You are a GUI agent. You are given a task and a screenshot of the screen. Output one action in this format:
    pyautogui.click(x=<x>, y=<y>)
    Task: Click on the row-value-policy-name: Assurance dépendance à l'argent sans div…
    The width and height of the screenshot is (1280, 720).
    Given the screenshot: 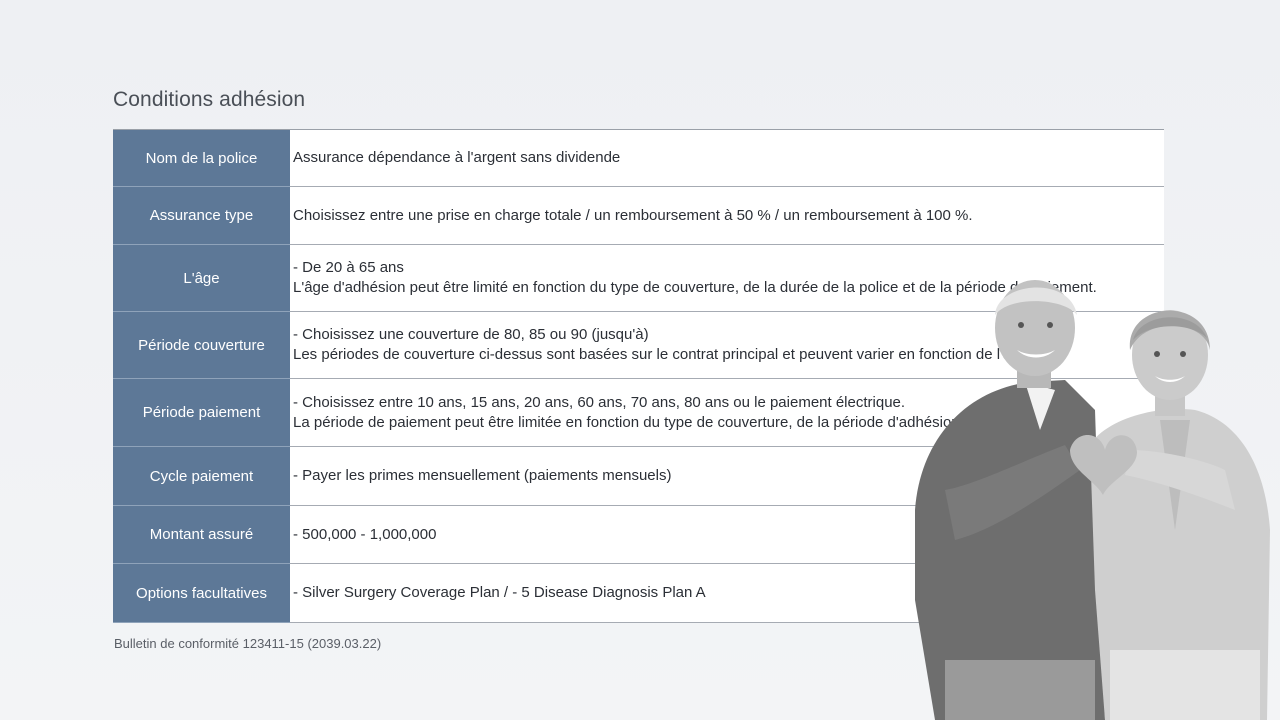 What is the action you would take?
    pyautogui.click(x=727, y=158)
    